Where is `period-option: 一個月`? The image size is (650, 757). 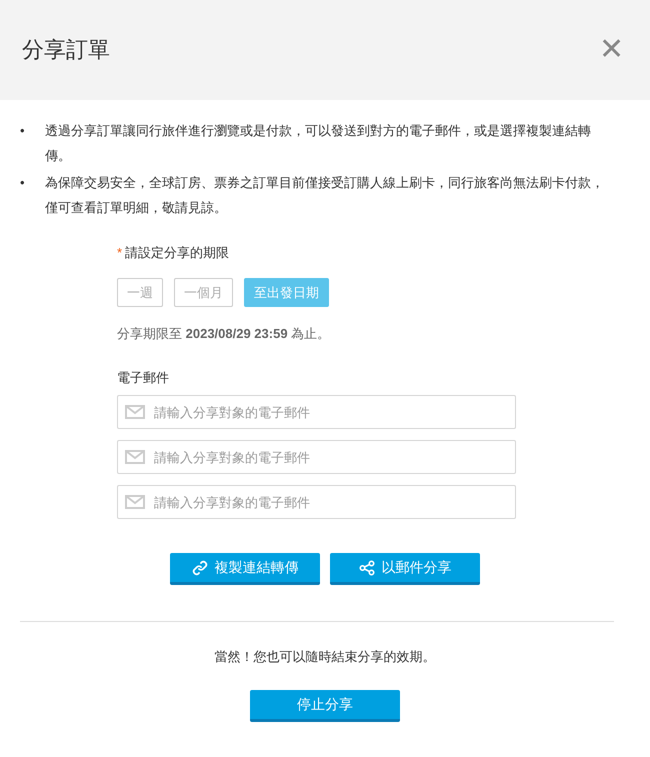
period-option: 一個月 is located at coordinates (203, 292).